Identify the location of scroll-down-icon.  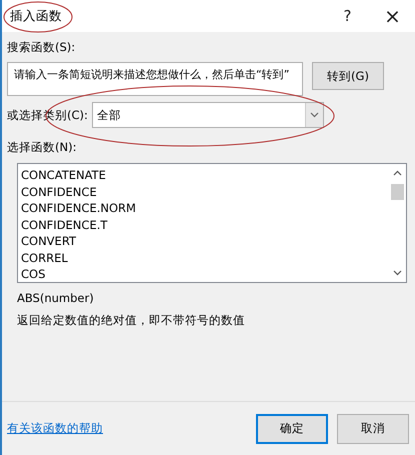
(397, 273).